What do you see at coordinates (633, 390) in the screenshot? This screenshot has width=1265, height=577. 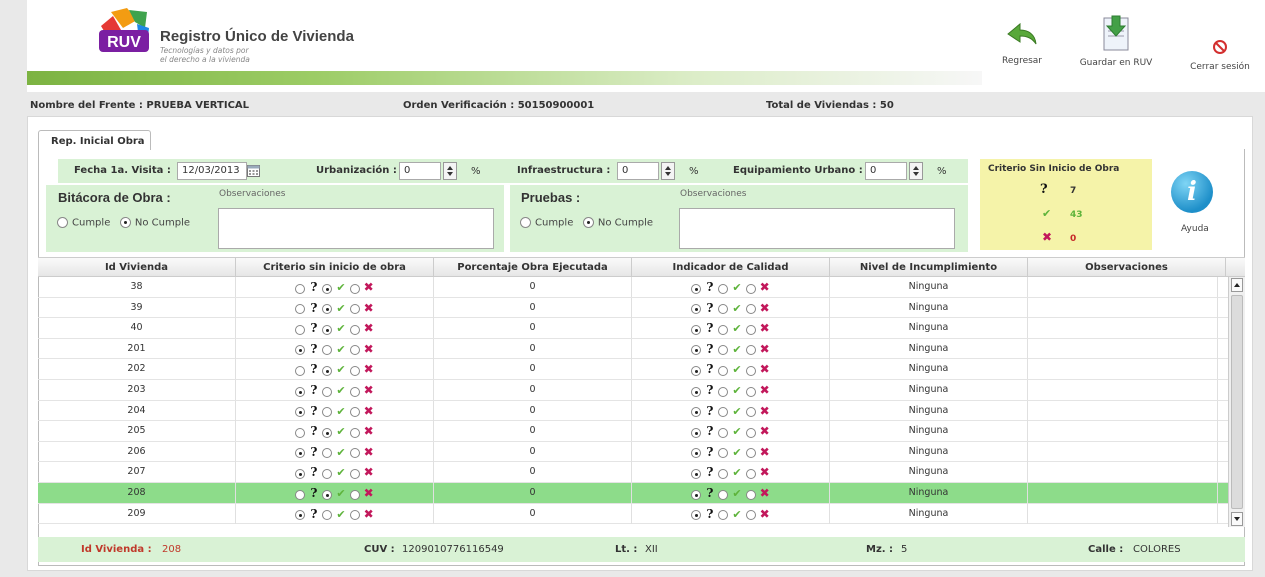 I see `table-row: 203? ✔ ✖ 0? ✔ ✖ Ninguna` at bounding box center [633, 390].